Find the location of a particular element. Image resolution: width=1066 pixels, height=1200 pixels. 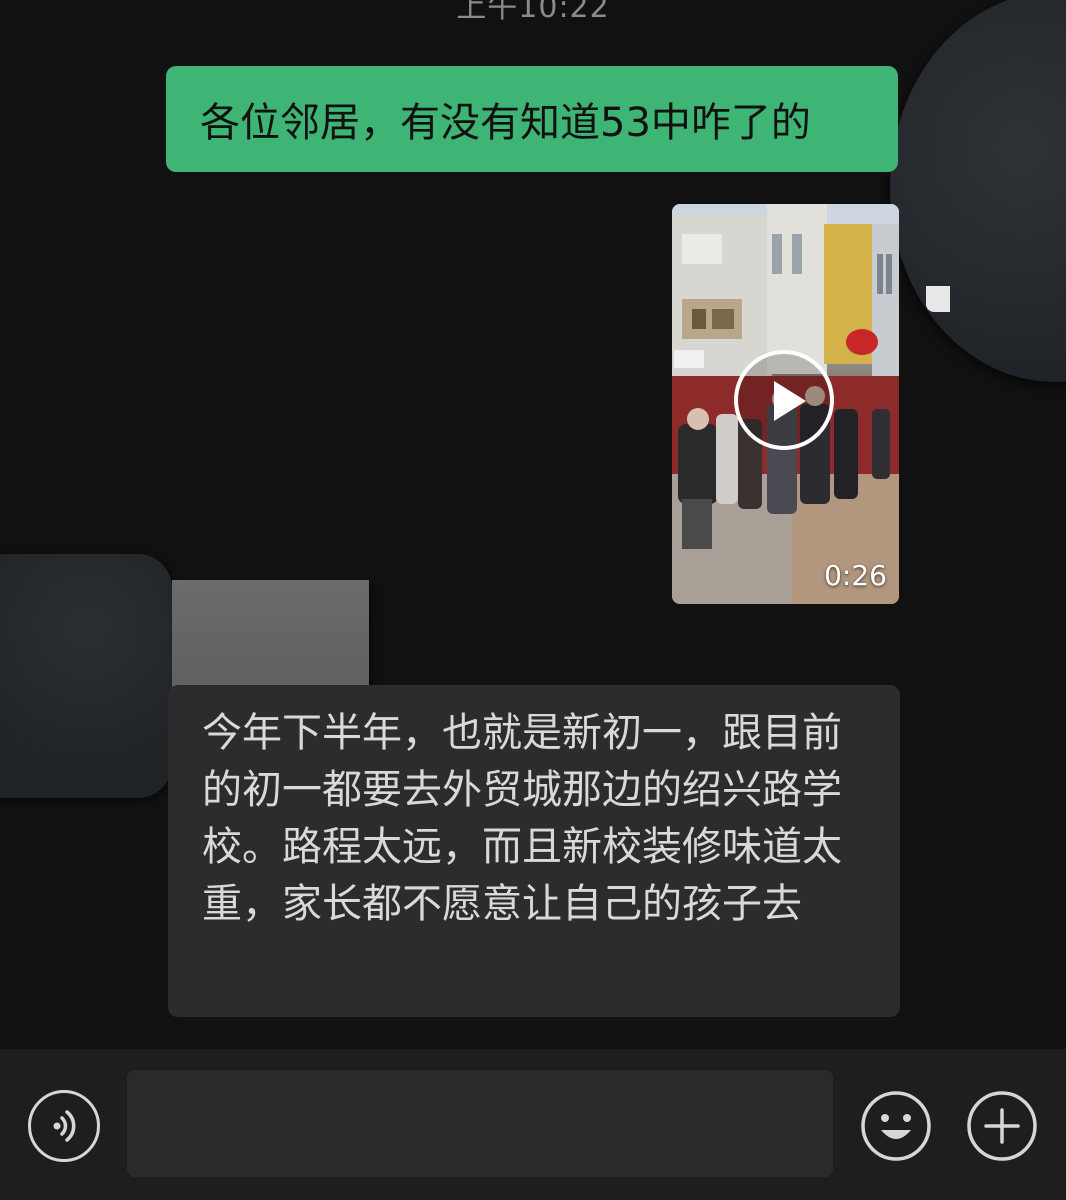

plus-icon is located at coordinates (1002, 1126).